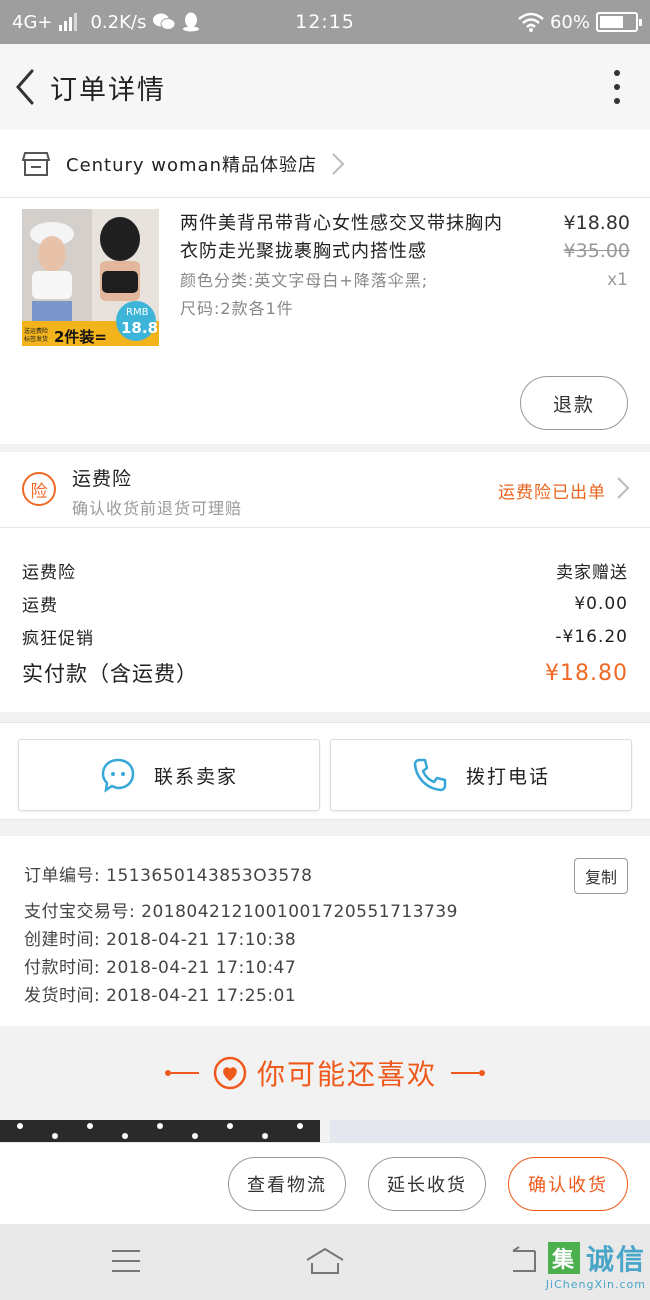 Image resolution: width=650 pixels, height=1300 pixels. Describe the element at coordinates (427, 1184) in the screenshot. I see `extend-receipt-button: 延长收货` at that location.